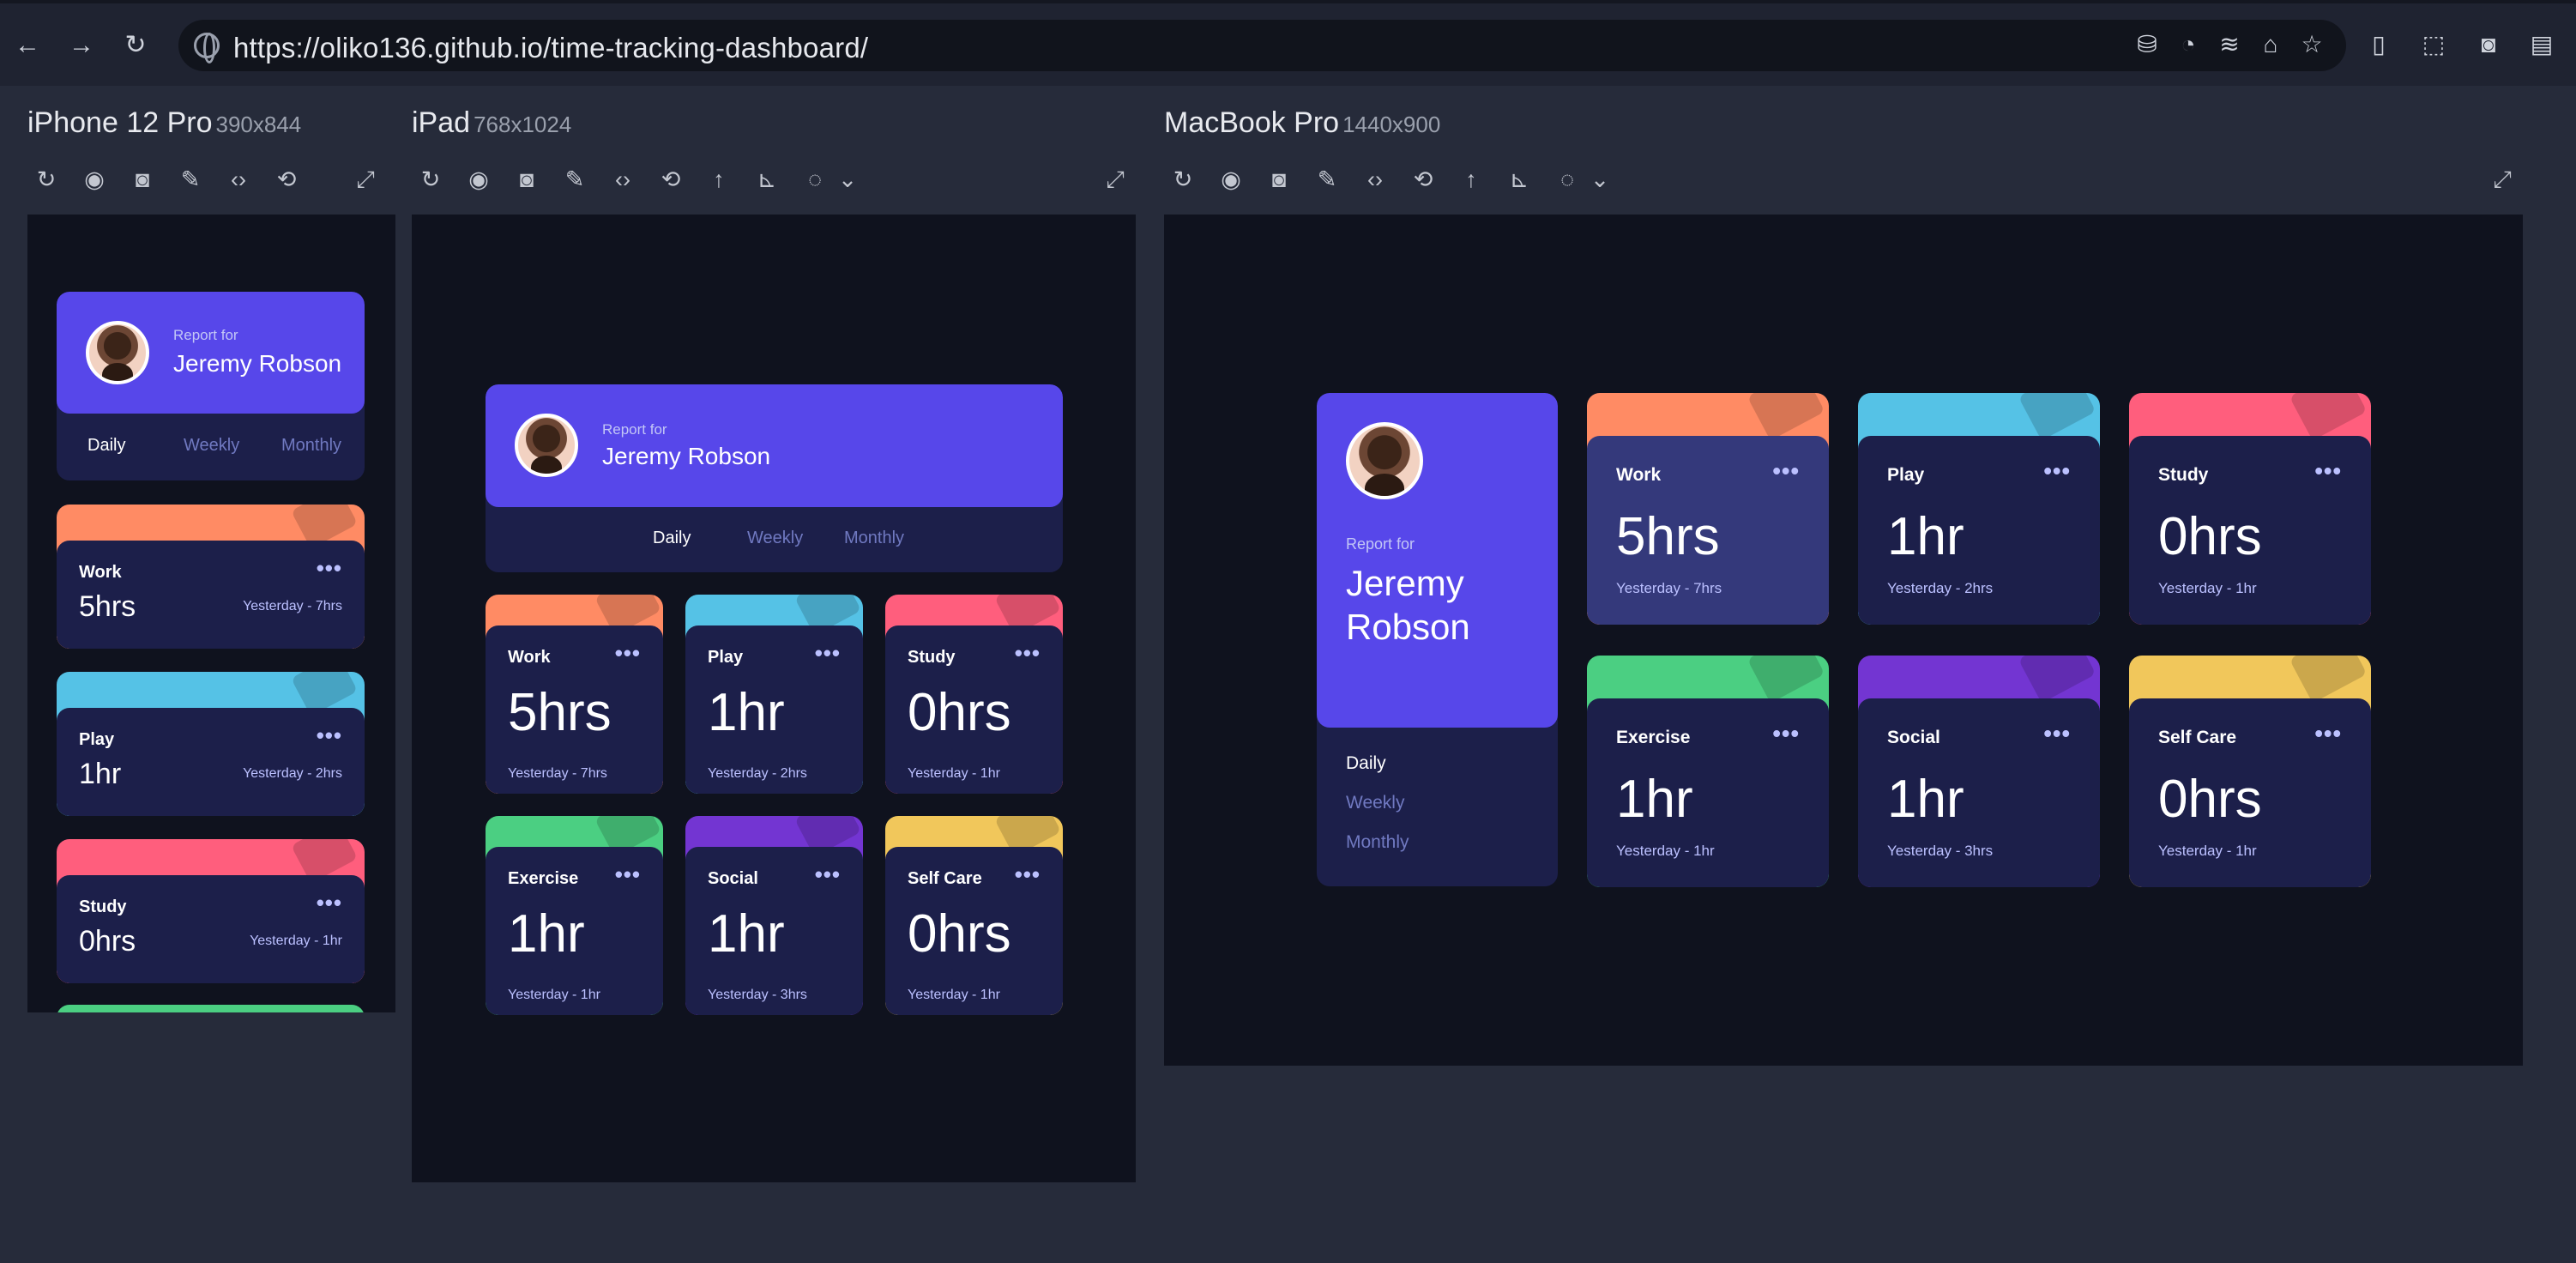 The image size is (2576, 1263). Describe the element at coordinates (81, 45) in the screenshot. I see `forward-icon: →` at that location.